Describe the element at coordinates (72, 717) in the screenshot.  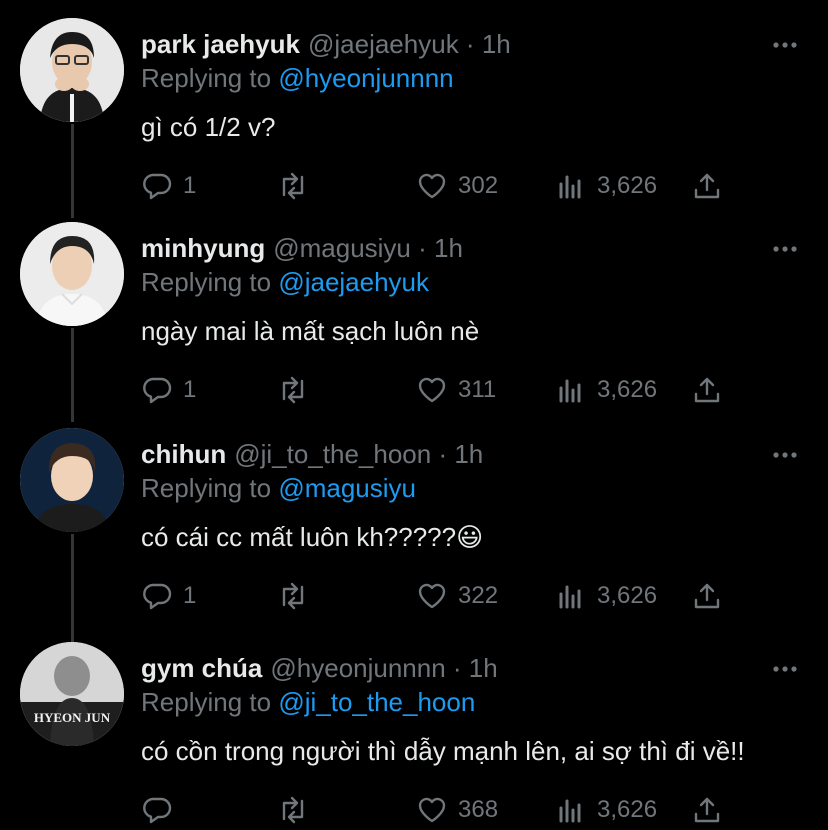
I see `avatar-jersey-text: HYEON JUN` at that location.